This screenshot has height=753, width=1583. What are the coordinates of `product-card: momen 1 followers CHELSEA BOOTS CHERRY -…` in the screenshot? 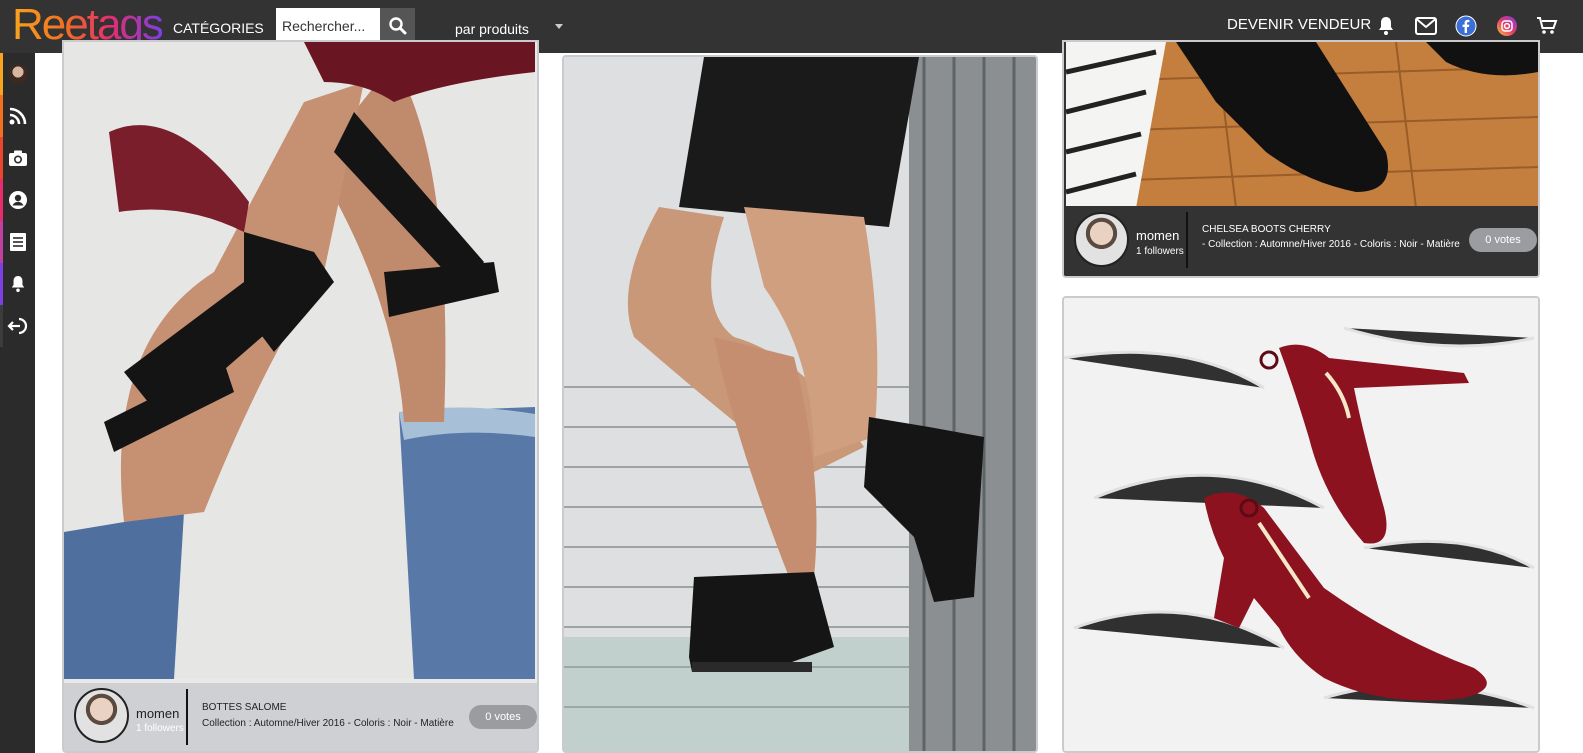 It's located at (1301, 159).